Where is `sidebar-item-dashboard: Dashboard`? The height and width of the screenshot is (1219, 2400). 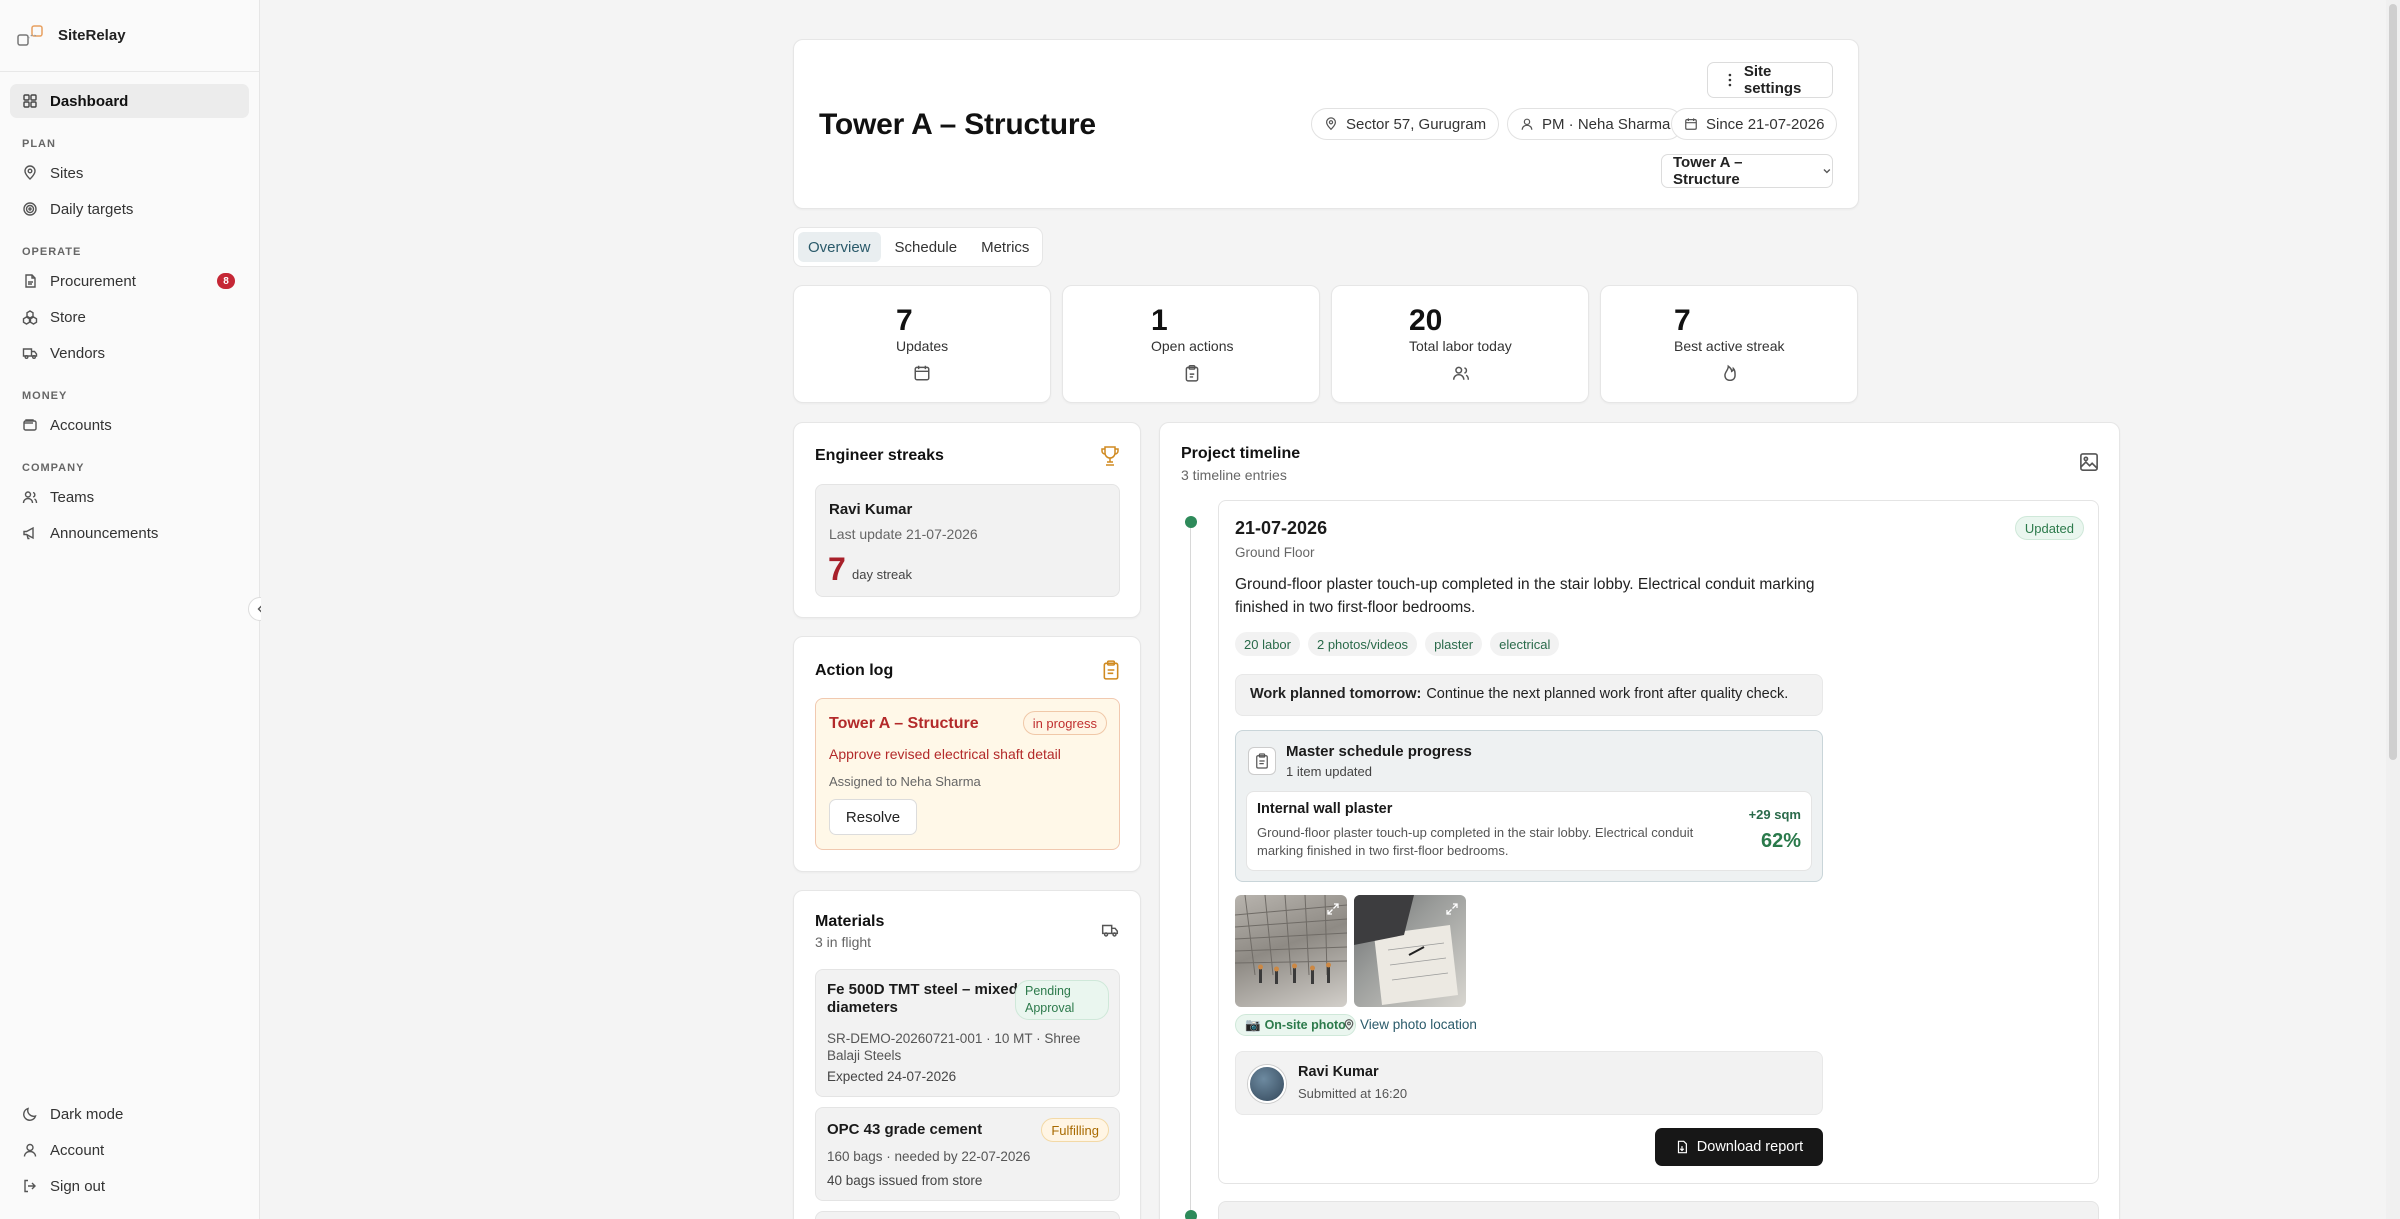 sidebar-item-dashboard: Dashboard is located at coordinates (129, 101).